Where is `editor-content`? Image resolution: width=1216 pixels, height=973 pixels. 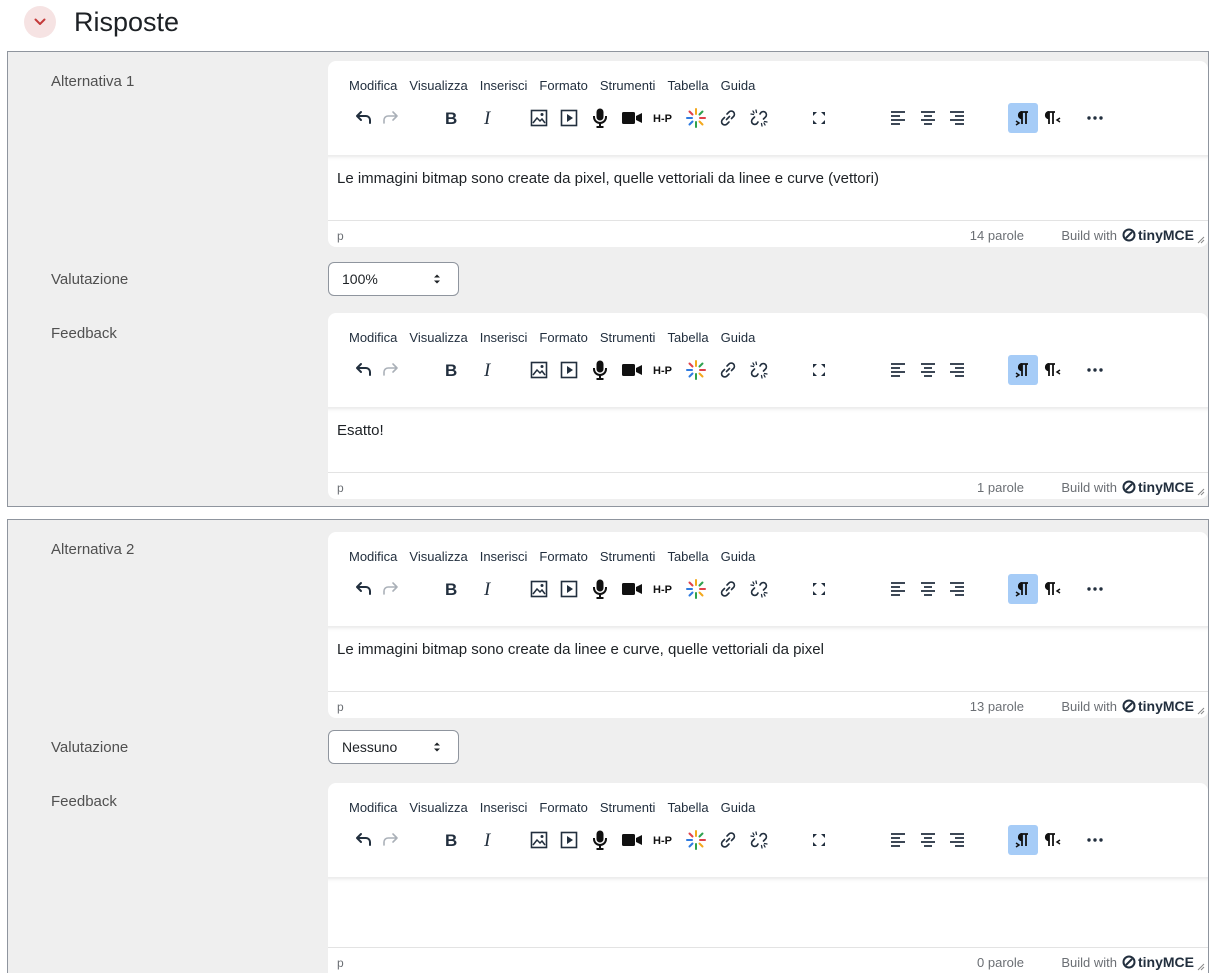
editor-content is located at coordinates (768, 909).